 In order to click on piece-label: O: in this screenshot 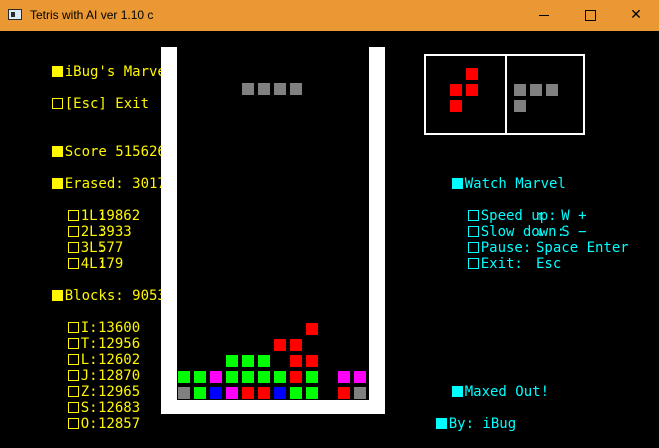, I will do `click(89, 424)`.